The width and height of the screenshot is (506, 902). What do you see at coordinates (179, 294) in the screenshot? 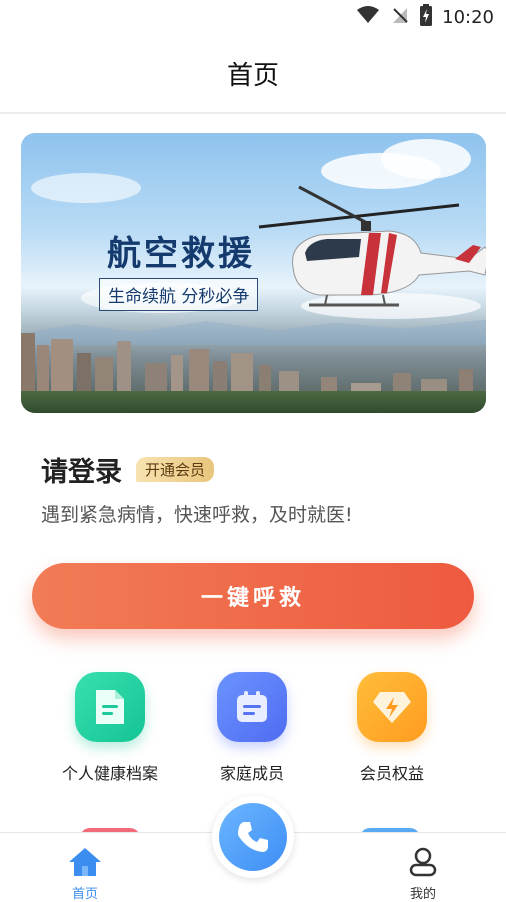
I see `banner-slogan: 生命续航 分秒必争` at bounding box center [179, 294].